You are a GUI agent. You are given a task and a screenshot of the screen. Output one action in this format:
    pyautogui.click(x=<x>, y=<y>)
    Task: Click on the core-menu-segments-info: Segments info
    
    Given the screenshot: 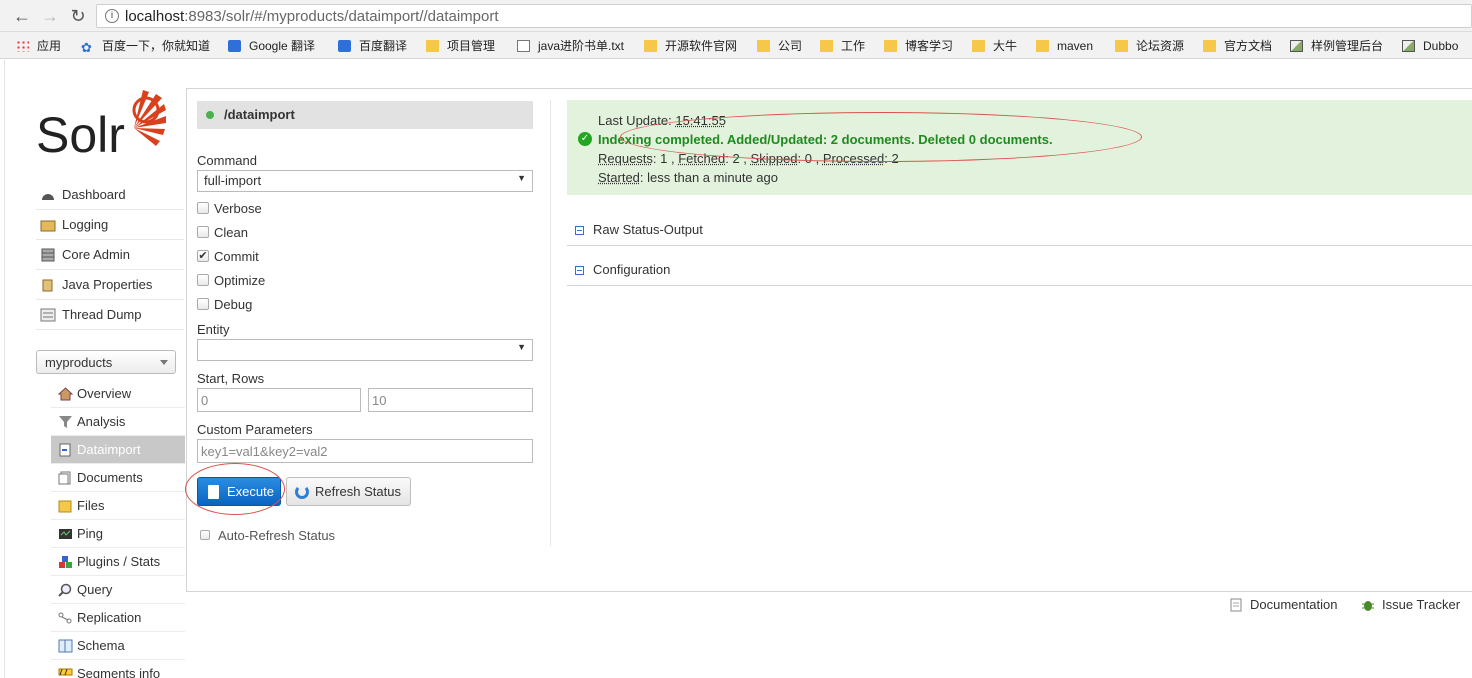 What is the action you would take?
    pyautogui.click(x=118, y=669)
    